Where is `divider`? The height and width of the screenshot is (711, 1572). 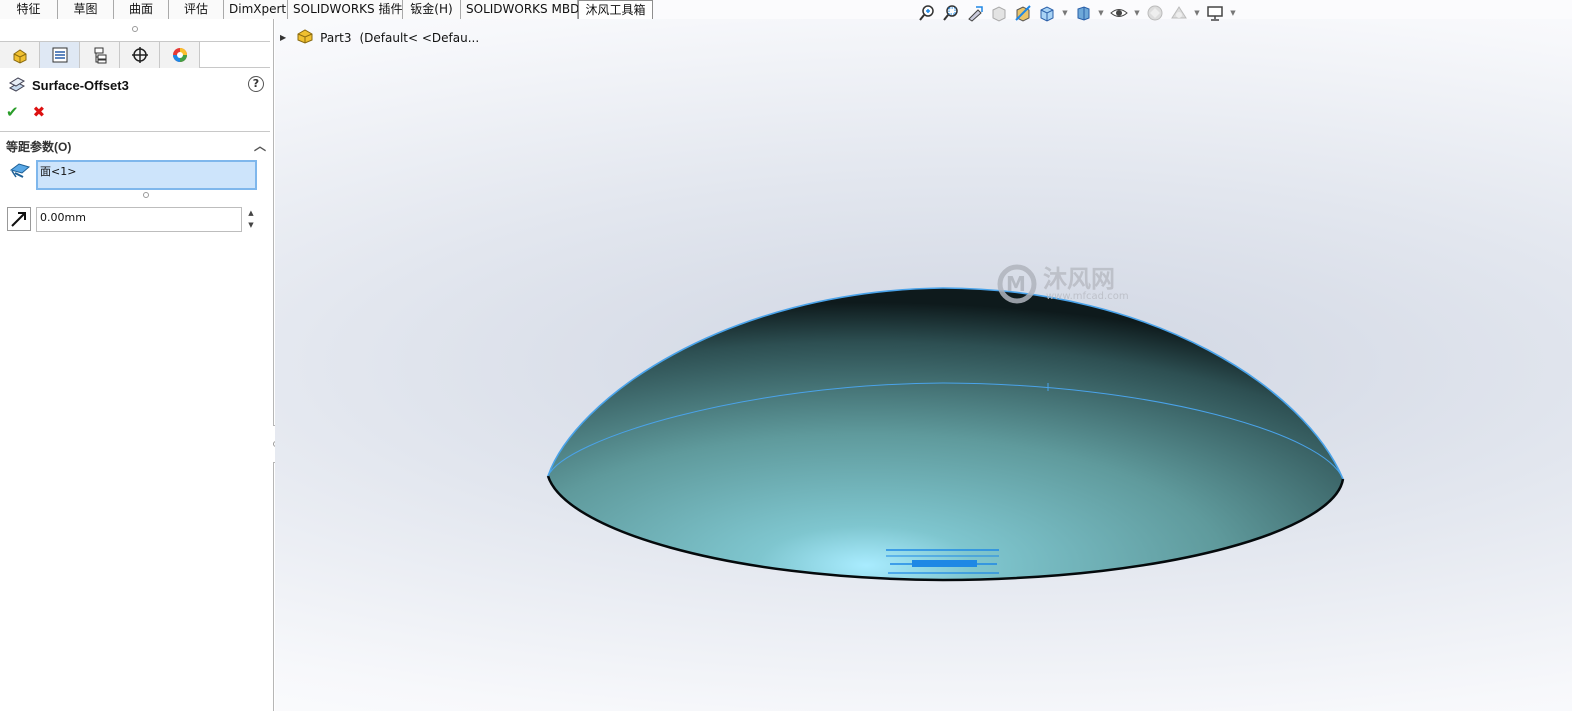
divider is located at coordinates (135, 131).